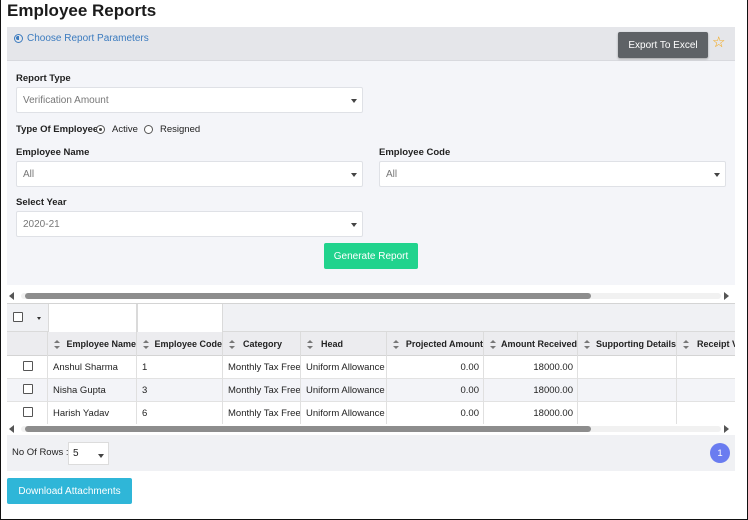 Image resolution: width=748 pixels, height=520 pixels. I want to click on top-horizontal-scrollbar, so click(371, 296).